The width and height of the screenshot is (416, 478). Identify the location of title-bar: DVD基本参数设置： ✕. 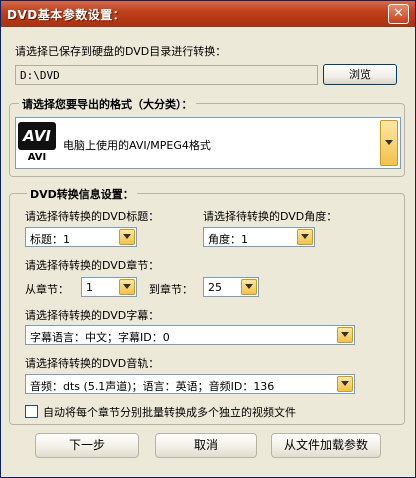
(208, 14).